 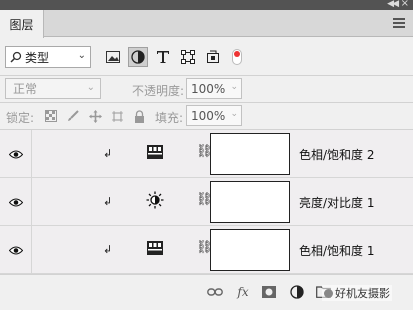 What do you see at coordinates (138, 57) in the screenshot?
I see `adjustment-filter-icon` at bounding box center [138, 57].